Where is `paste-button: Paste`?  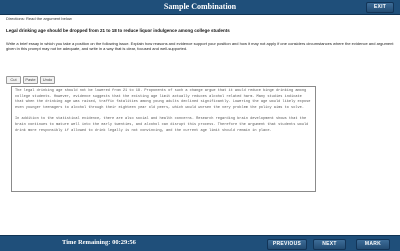
paste-button: Paste is located at coordinates (30, 80).